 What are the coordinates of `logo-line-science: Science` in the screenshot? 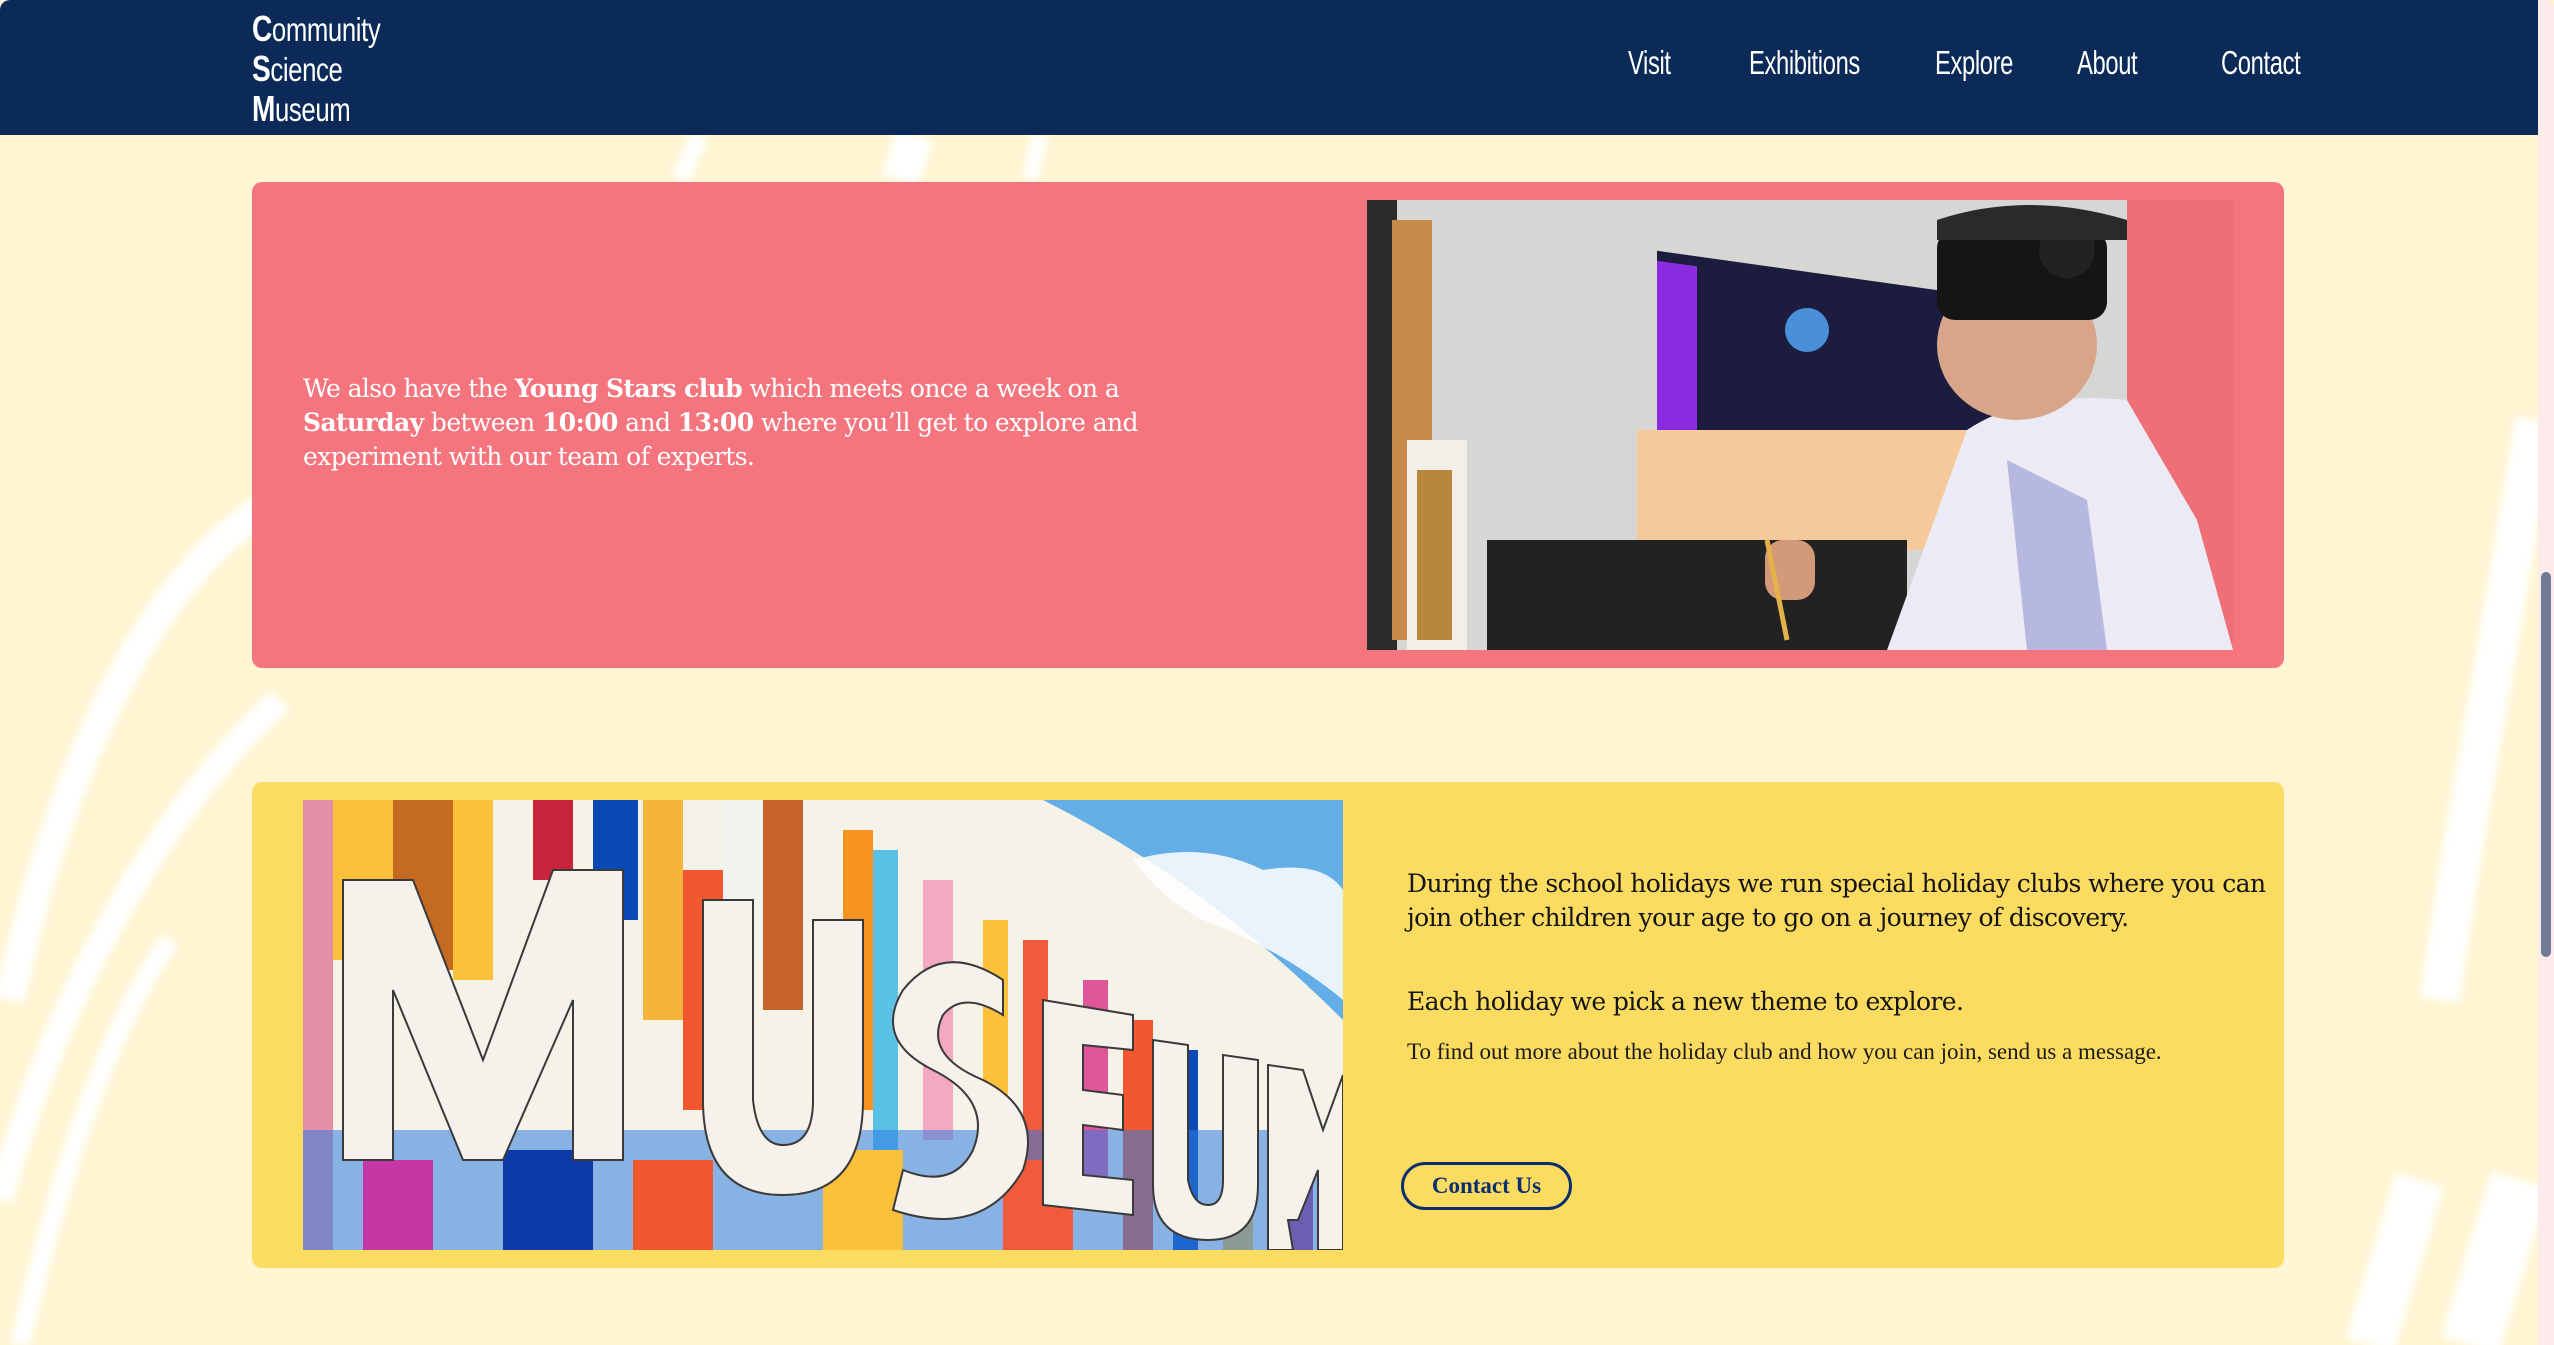 It's located at (316, 70).